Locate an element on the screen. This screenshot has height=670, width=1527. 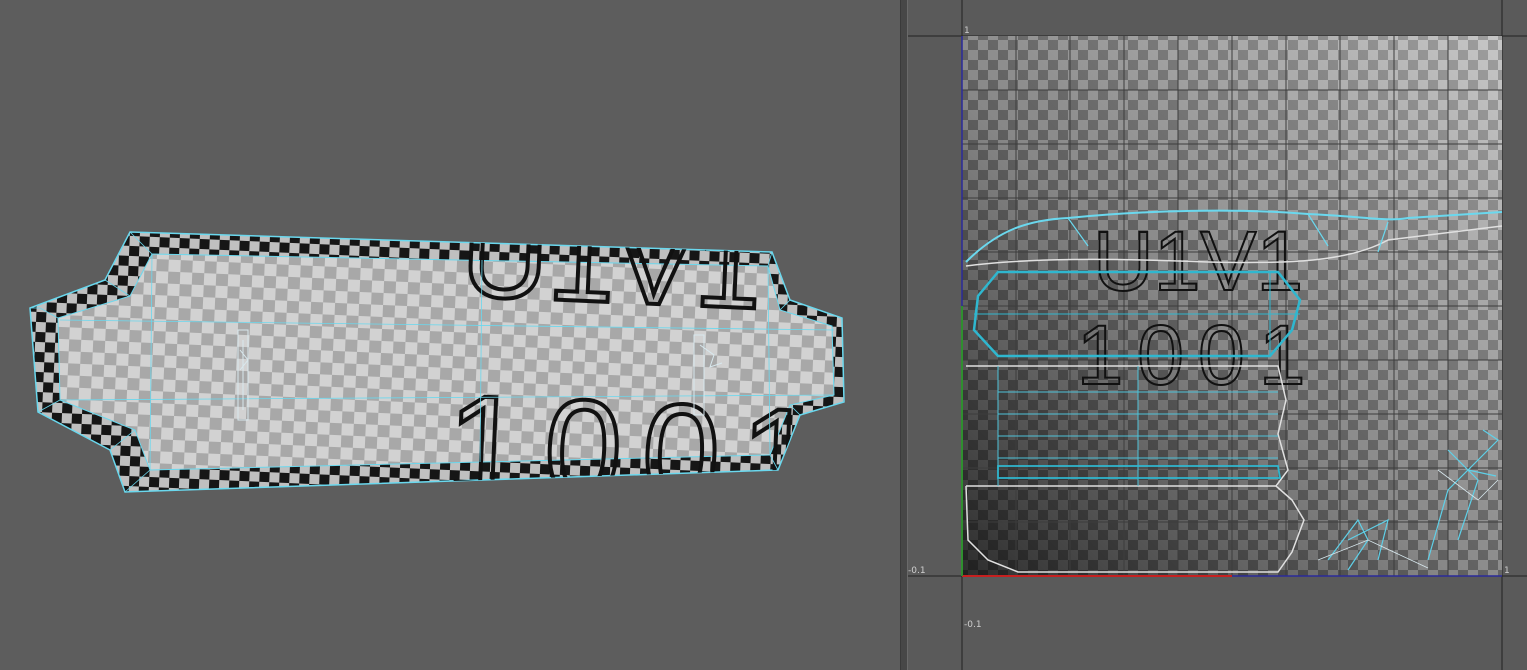
u-axis-label-bottom: -0.1 is located at coordinates (973, 625).